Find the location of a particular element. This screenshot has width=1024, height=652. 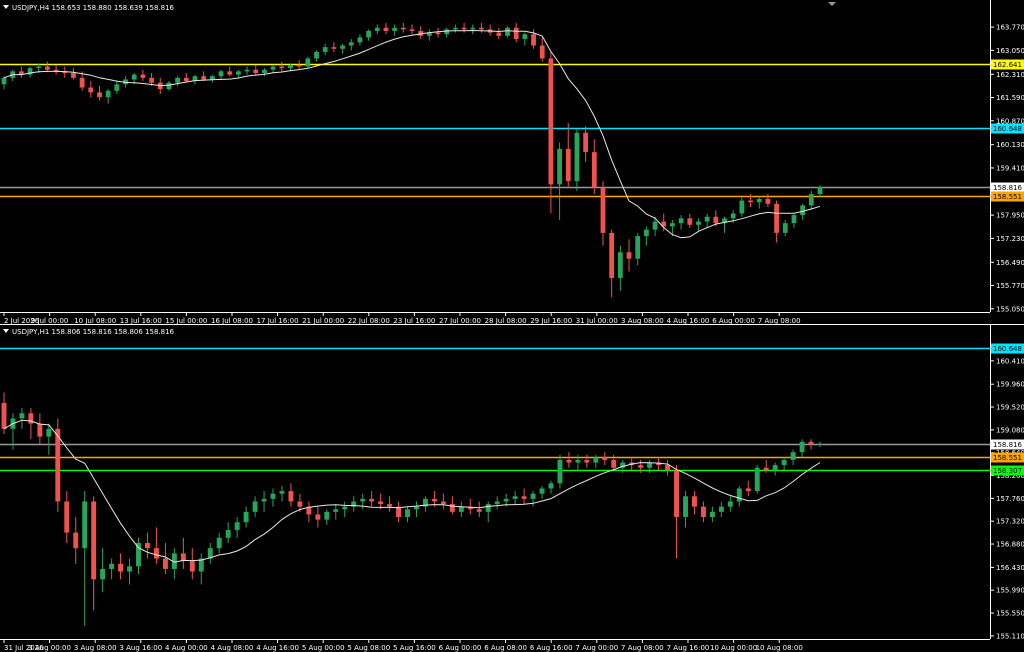

x-tick-label: 6 Aug 00:00 is located at coordinates (733, 320).